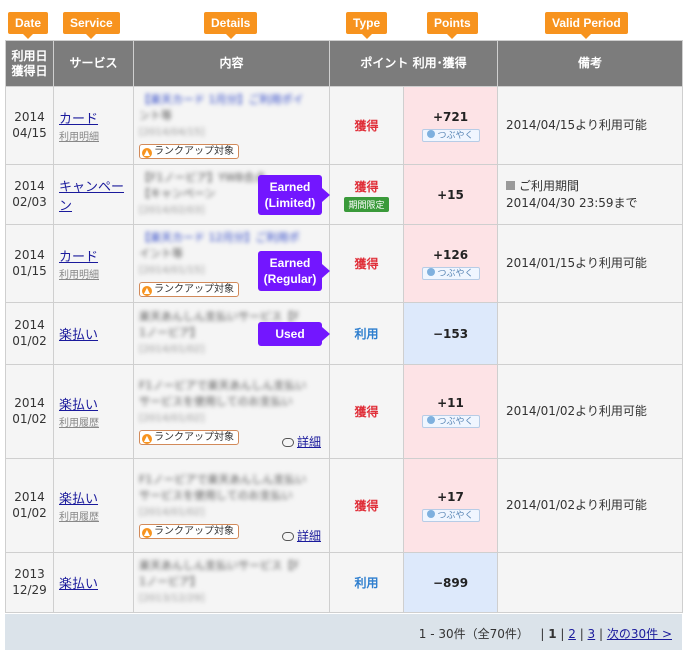 This screenshot has width=687, height=660. Describe the element at coordinates (366, 204) in the screenshot. I see `limited-period-badge: 期間限定` at that location.